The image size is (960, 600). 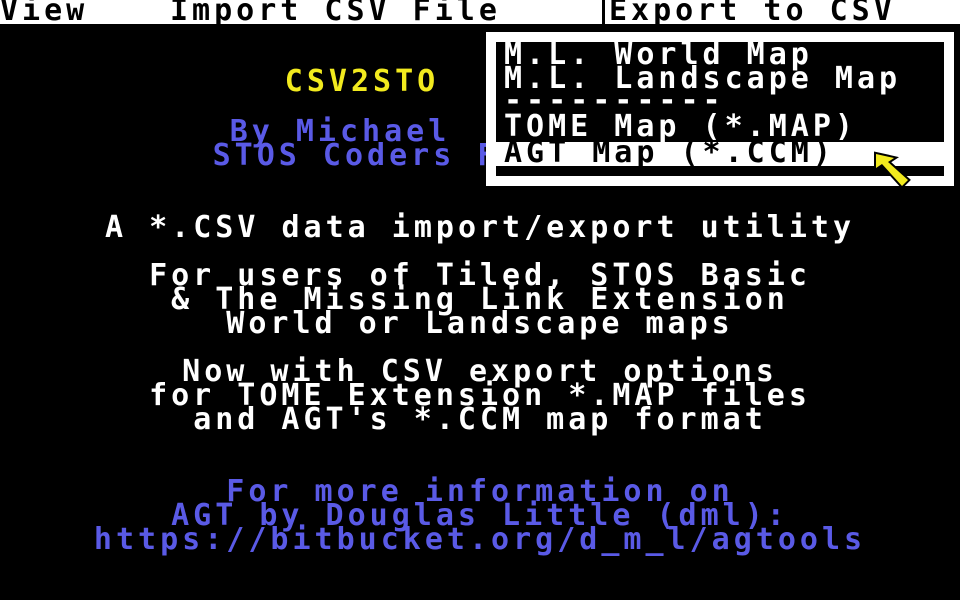 I want to click on tagline: A *.CSV data import/export utility, so click(x=480, y=227).